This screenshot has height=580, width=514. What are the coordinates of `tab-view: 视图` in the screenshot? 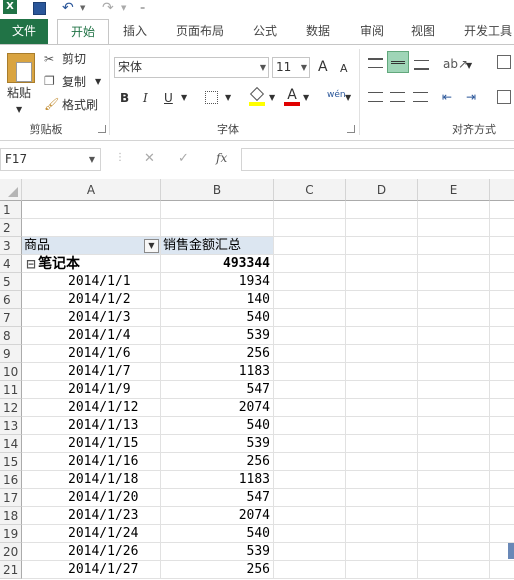 It's located at (423, 31).